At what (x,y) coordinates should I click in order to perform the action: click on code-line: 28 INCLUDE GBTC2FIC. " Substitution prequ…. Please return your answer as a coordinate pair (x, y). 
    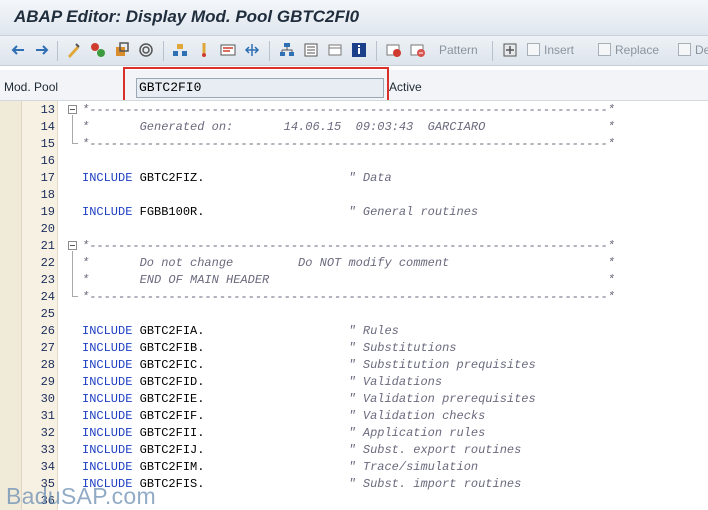
    Looking at the image, I should click on (354, 364).